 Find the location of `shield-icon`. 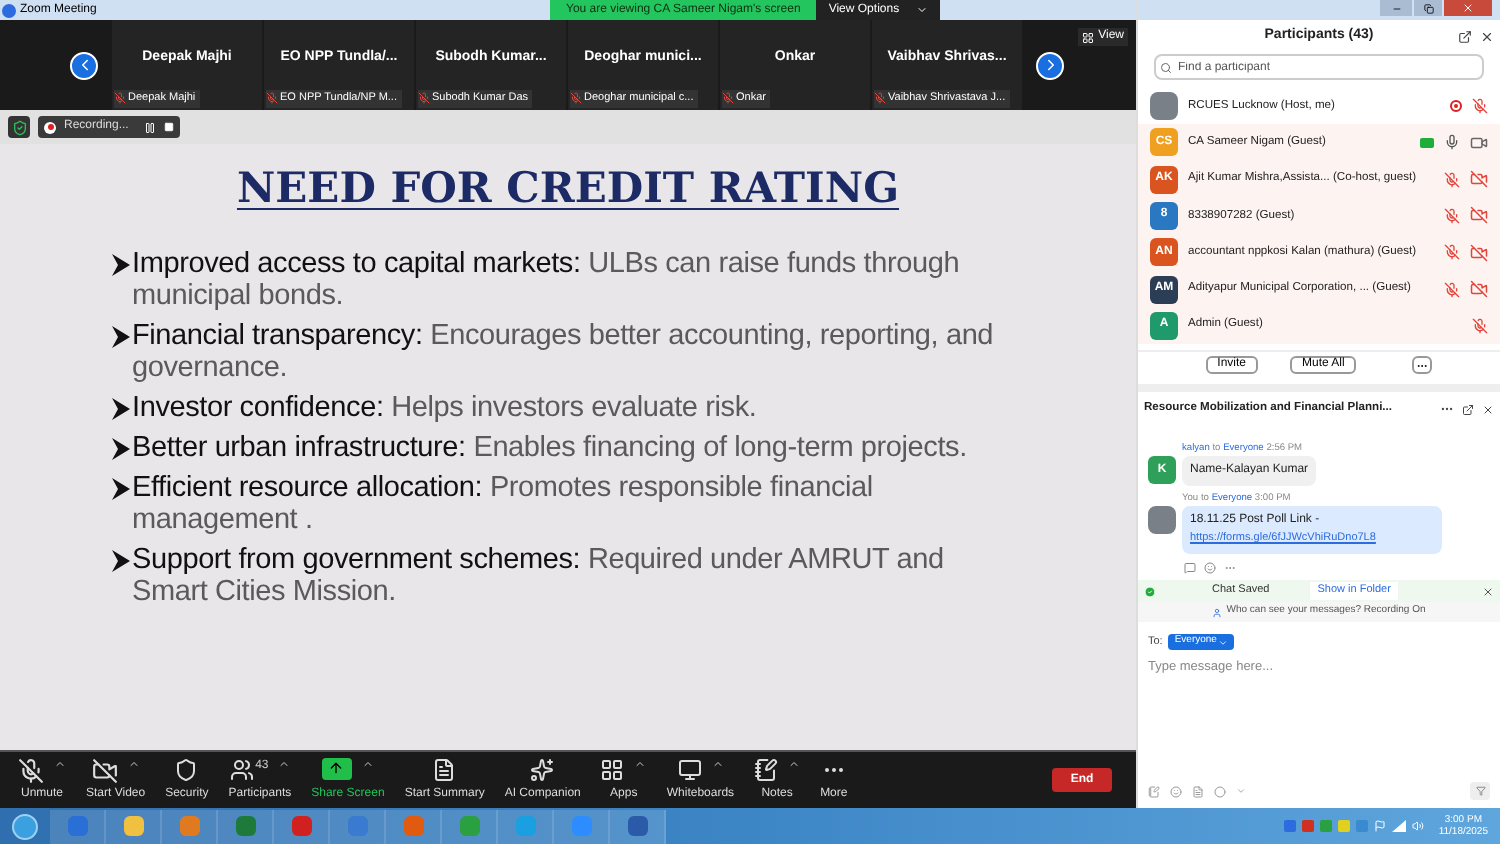

shield-icon is located at coordinates (186, 769).